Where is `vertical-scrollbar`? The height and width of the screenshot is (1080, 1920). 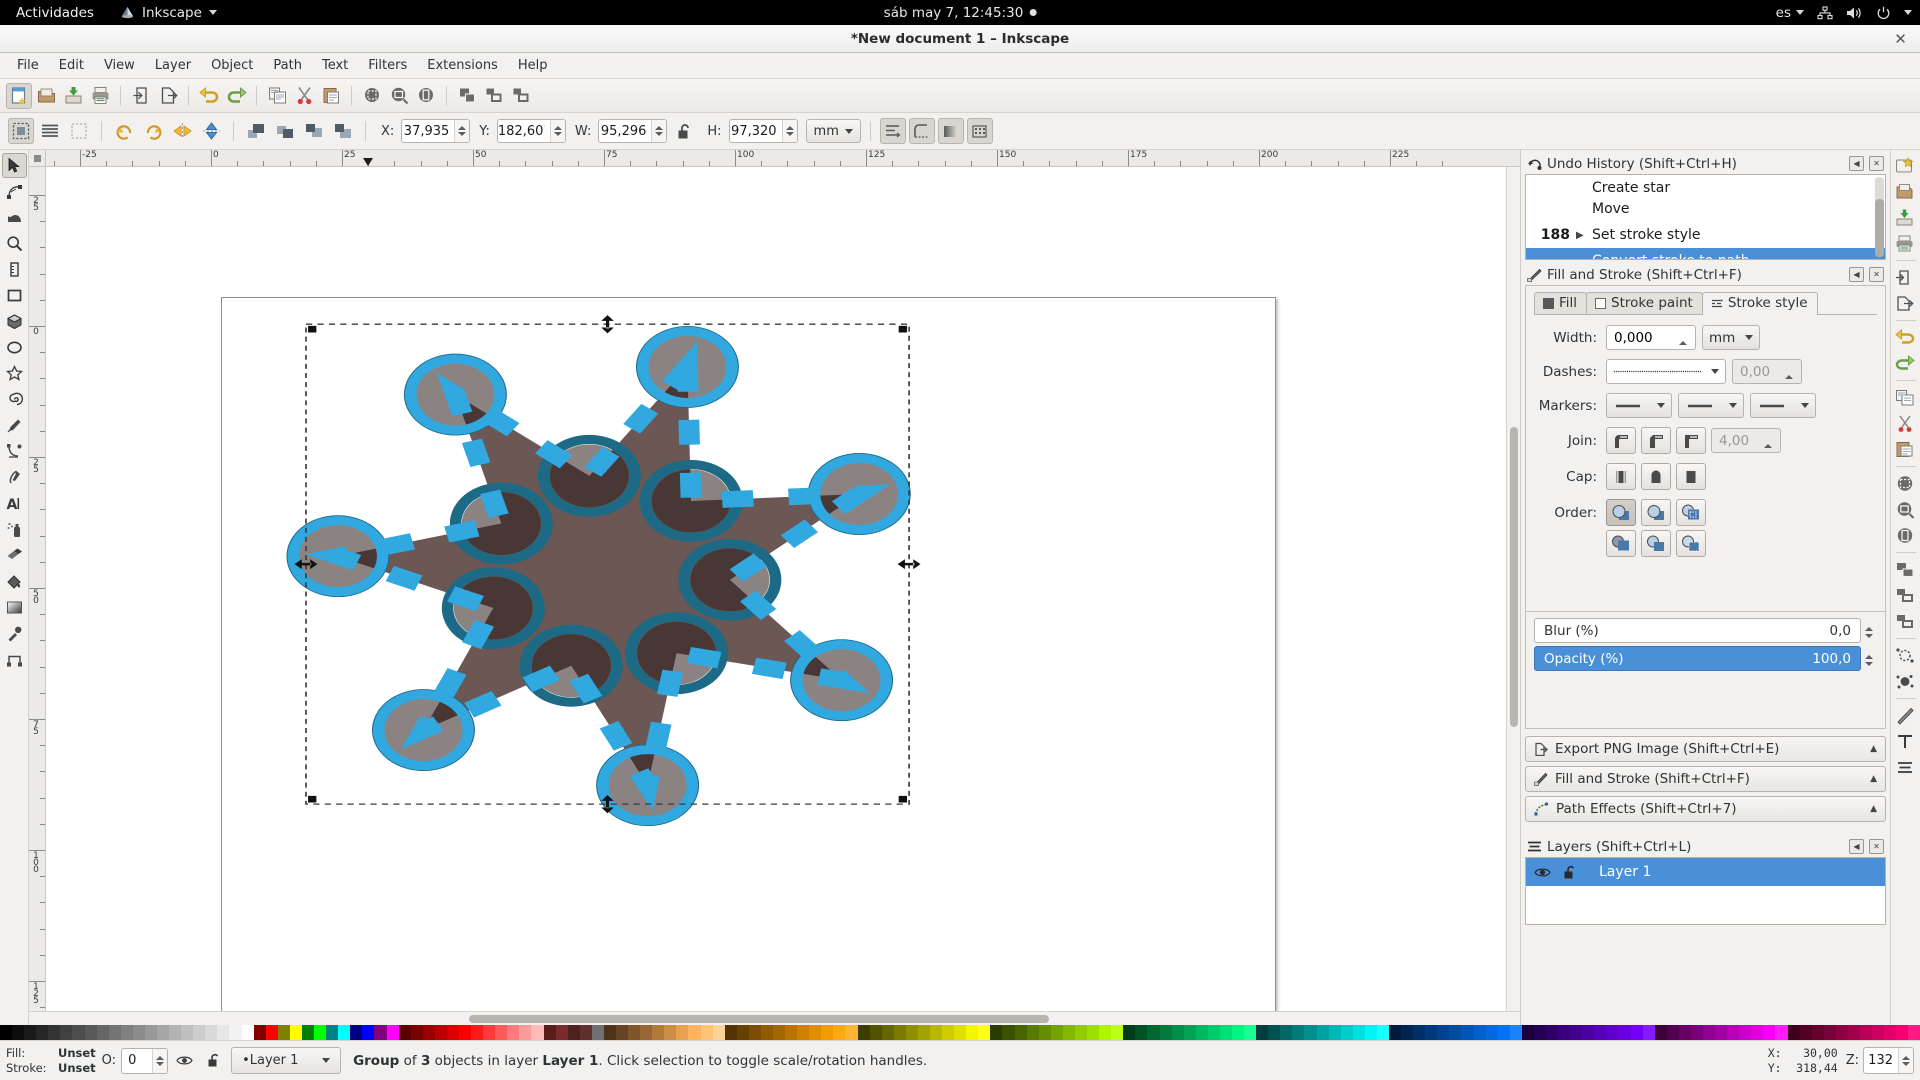
vertical-scrollbar is located at coordinates (1513, 589).